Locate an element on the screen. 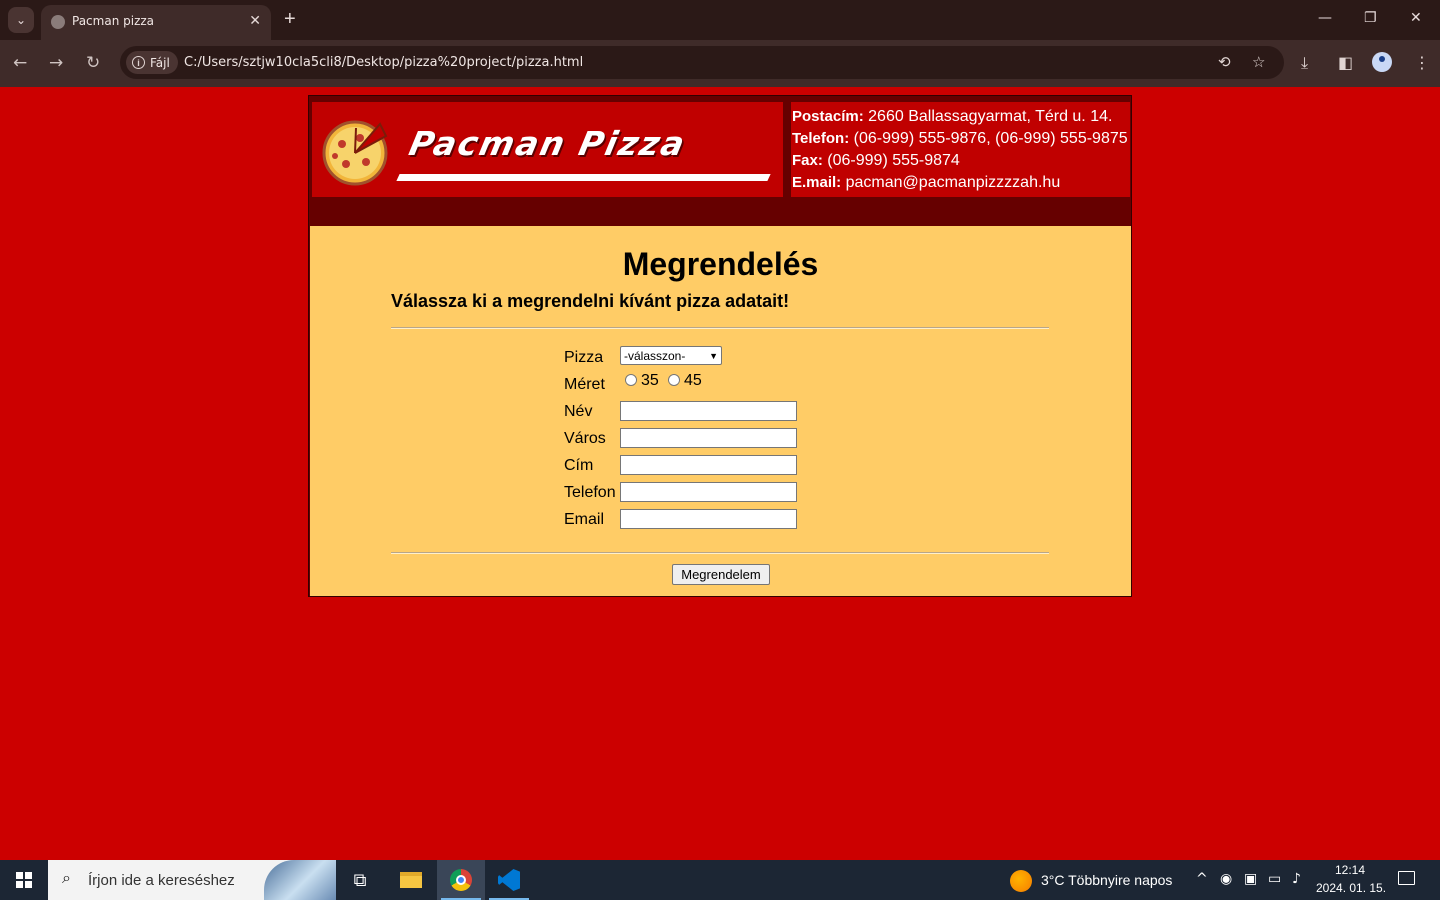 This screenshot has height=900, width=1440. email-label: E.mail: is located at coordinates (817, 182).